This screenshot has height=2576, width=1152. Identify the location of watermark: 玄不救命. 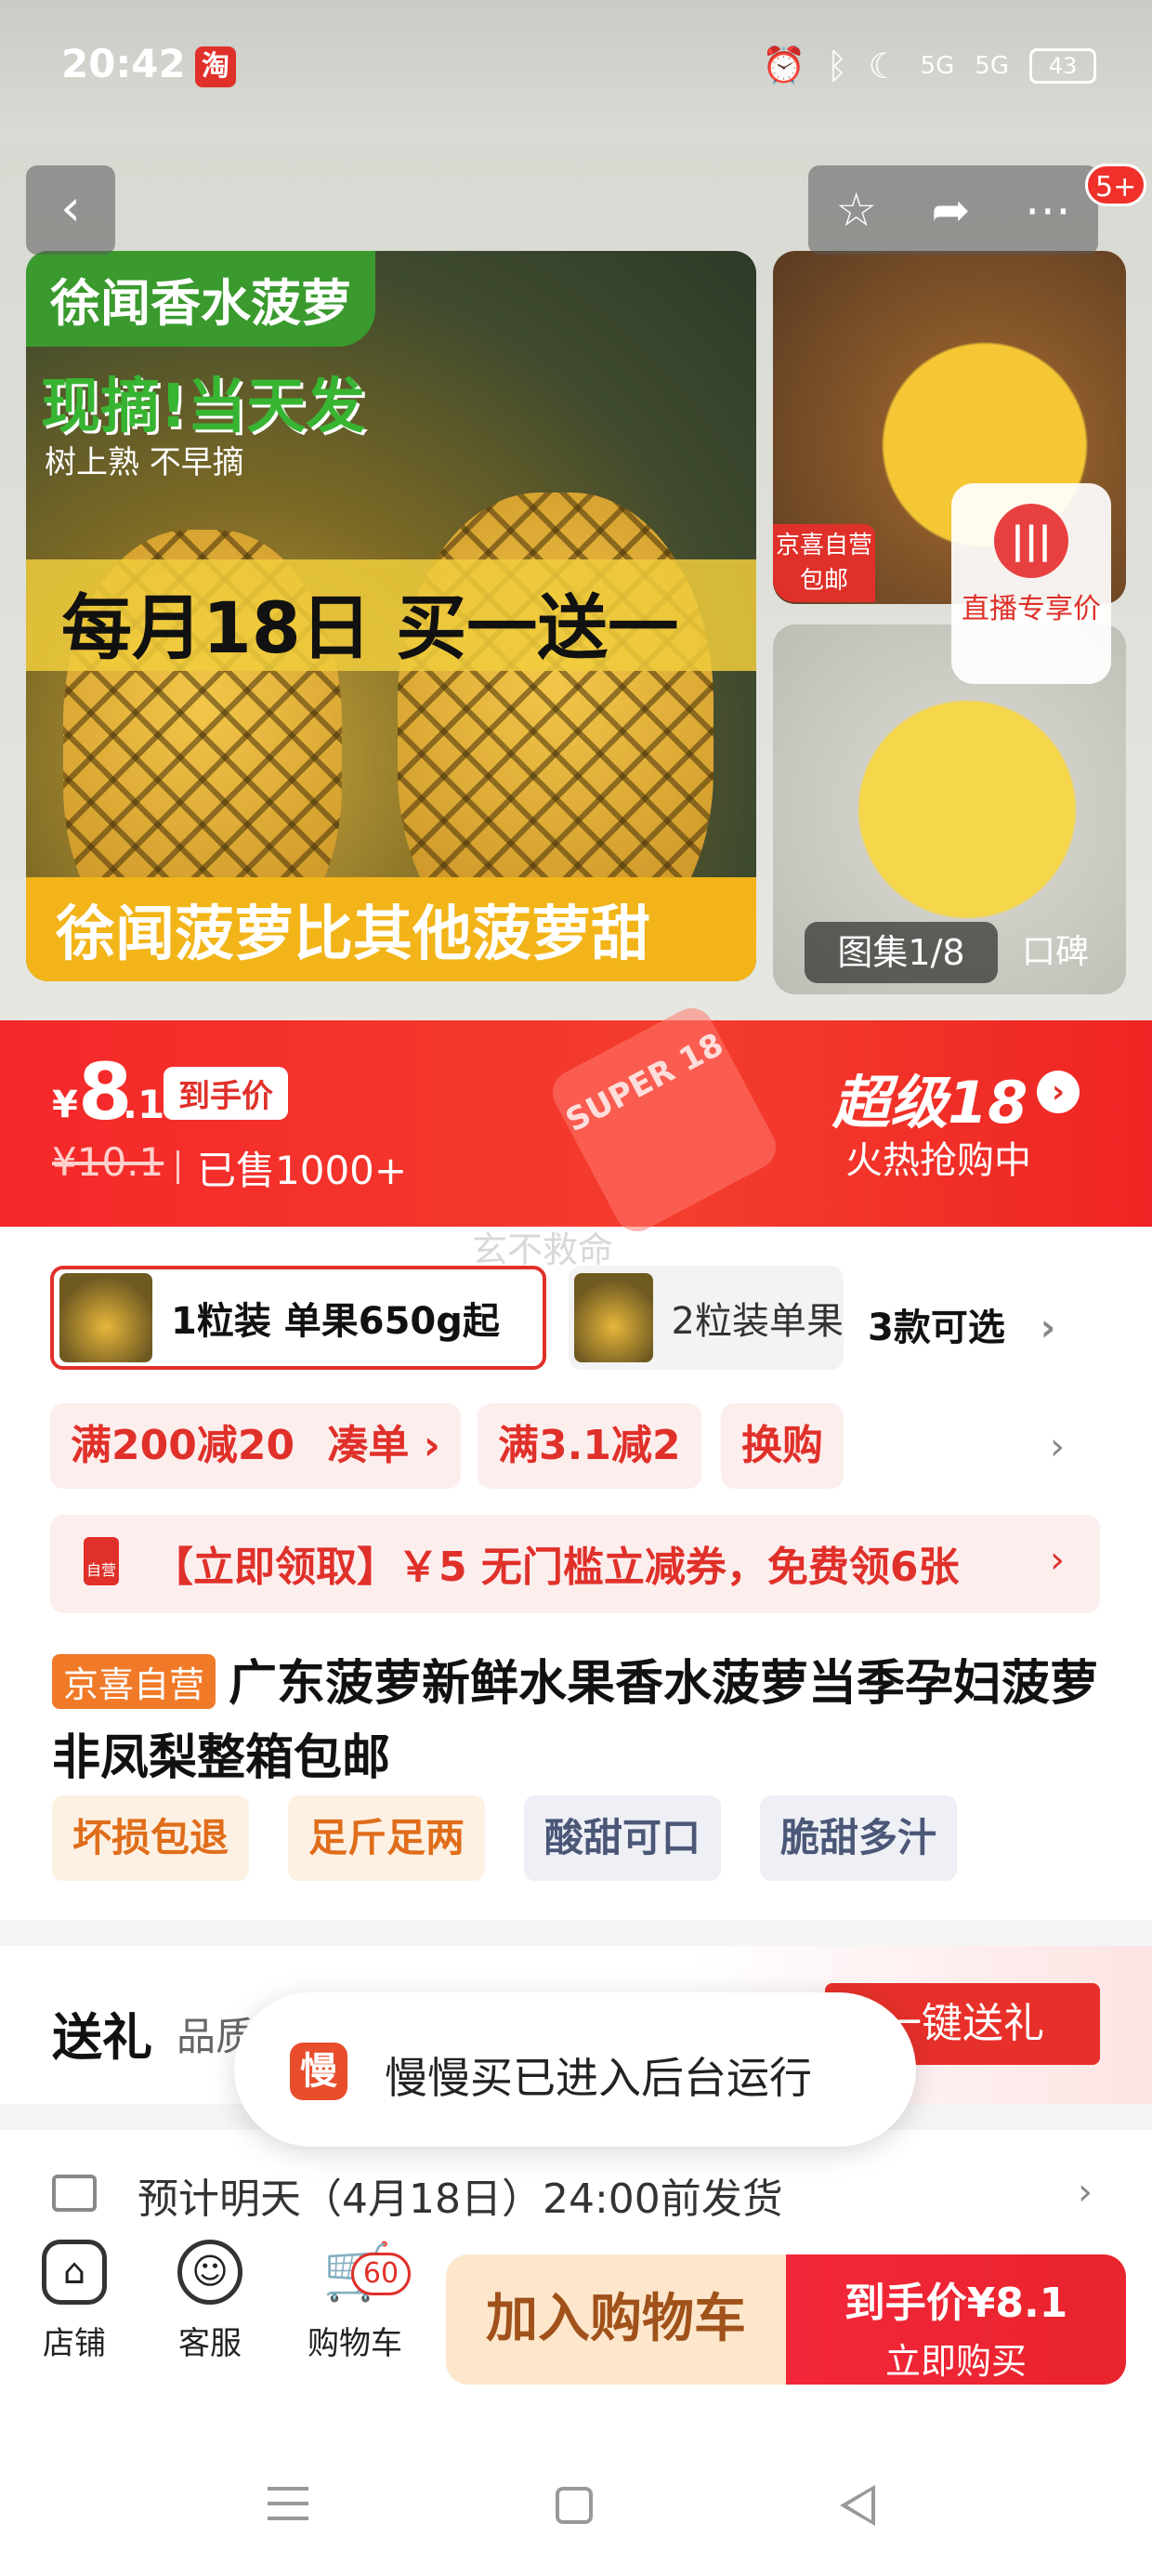
(543, 1249).